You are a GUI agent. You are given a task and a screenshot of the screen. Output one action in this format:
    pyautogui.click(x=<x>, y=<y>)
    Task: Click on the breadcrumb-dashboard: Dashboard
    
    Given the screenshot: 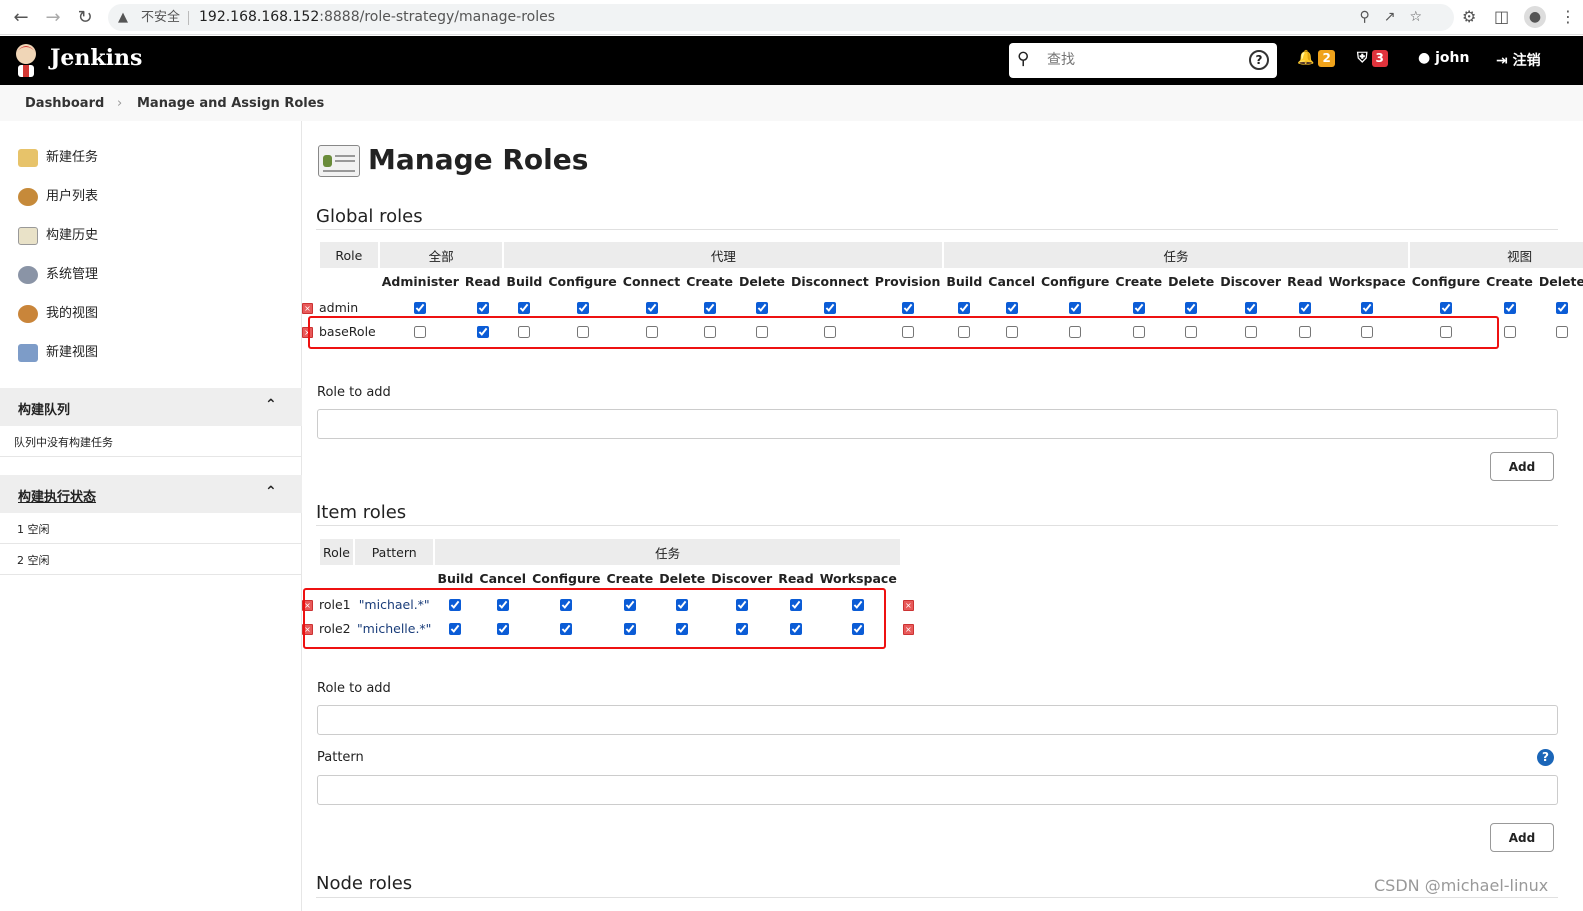 What is the action you would take?
    pyautogui.click(x=64, y=103)
    